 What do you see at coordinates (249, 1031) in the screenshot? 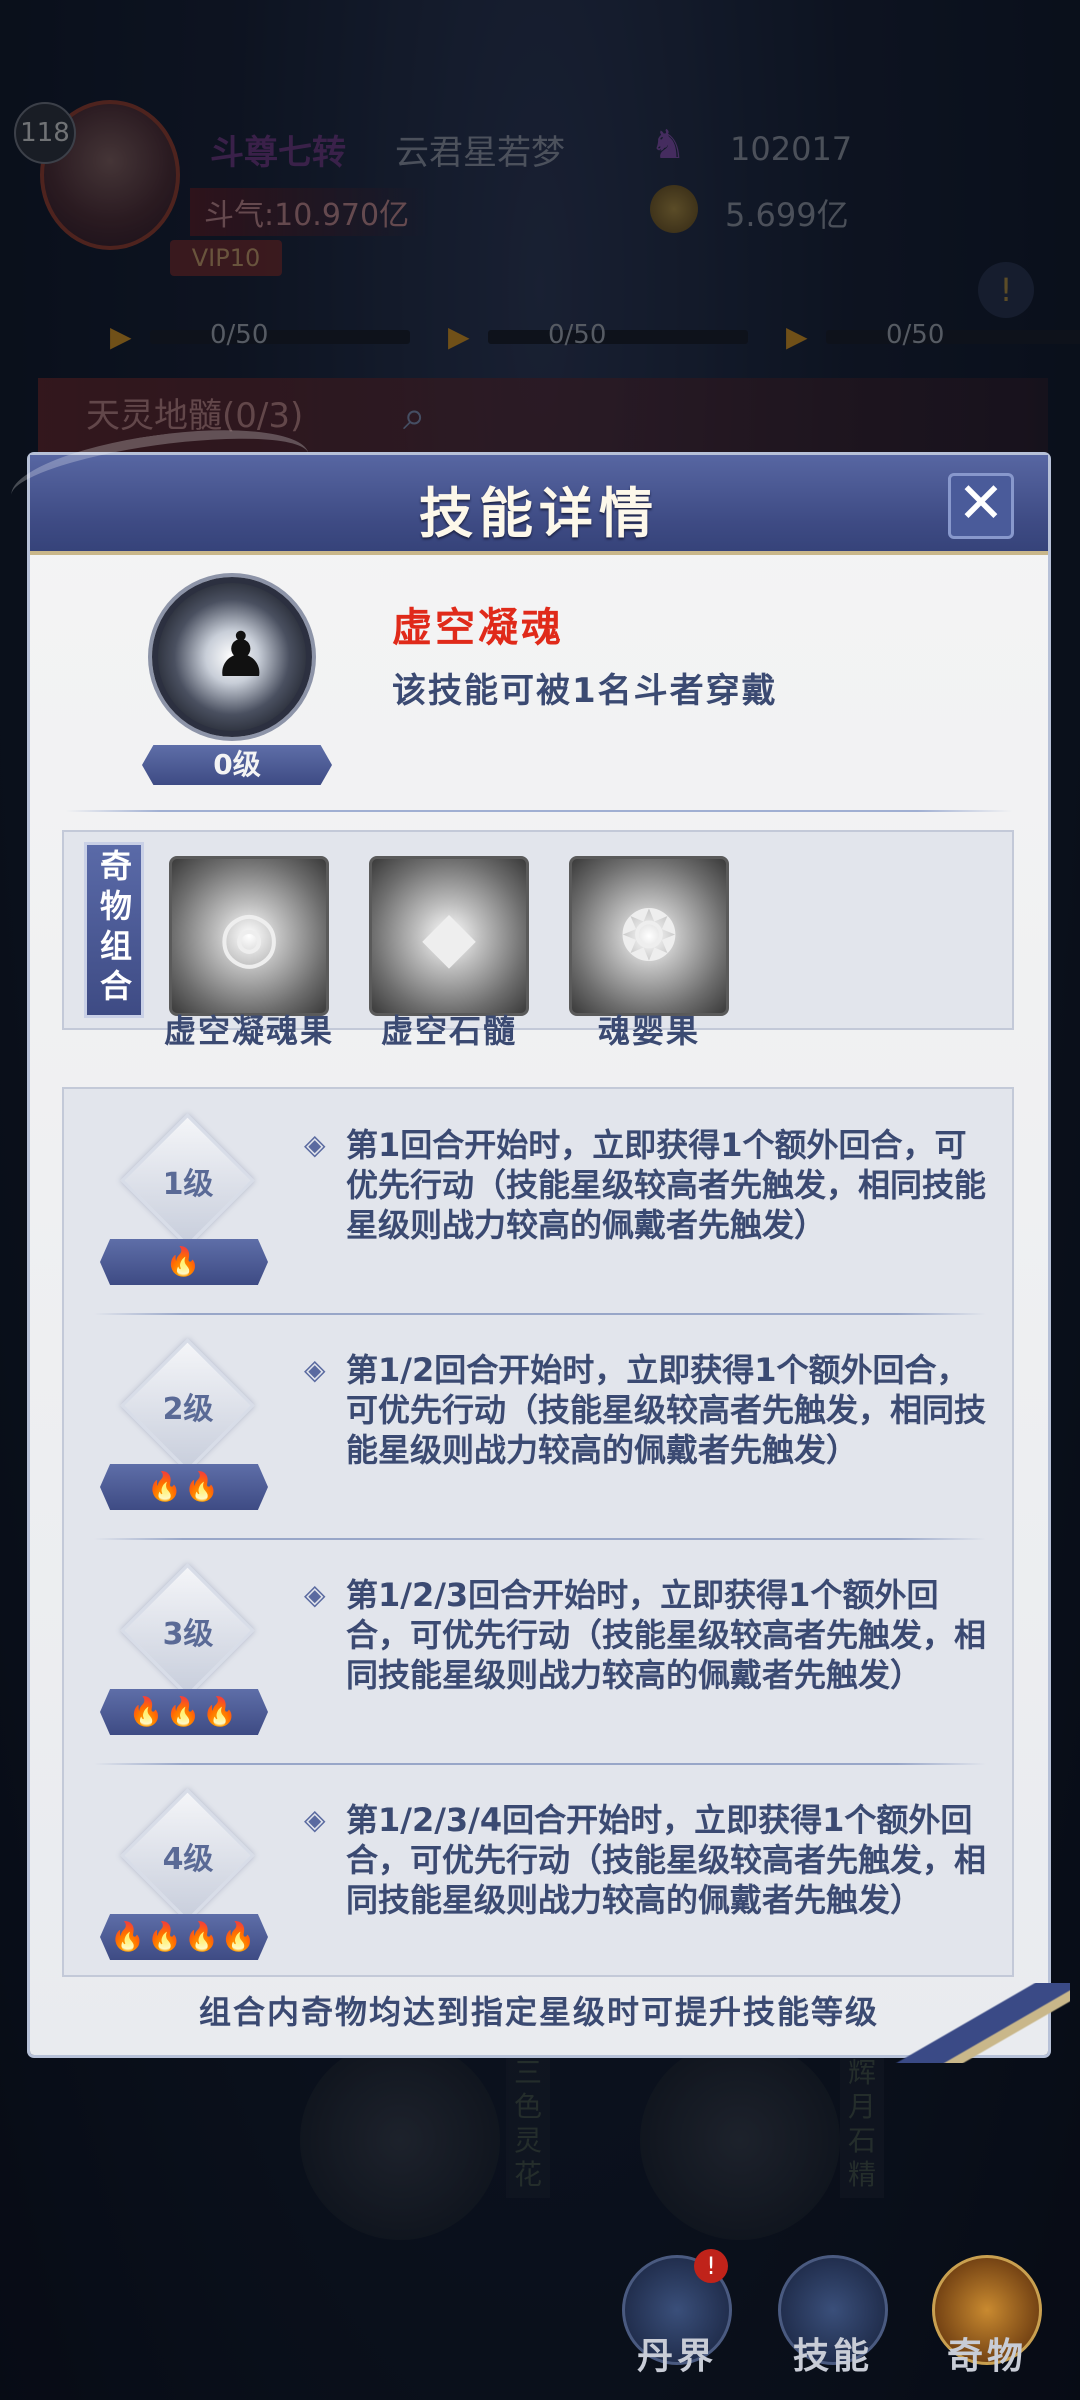
I see `combo-item-name: 虚空凝魂果` at bounding box center [249, 1031].